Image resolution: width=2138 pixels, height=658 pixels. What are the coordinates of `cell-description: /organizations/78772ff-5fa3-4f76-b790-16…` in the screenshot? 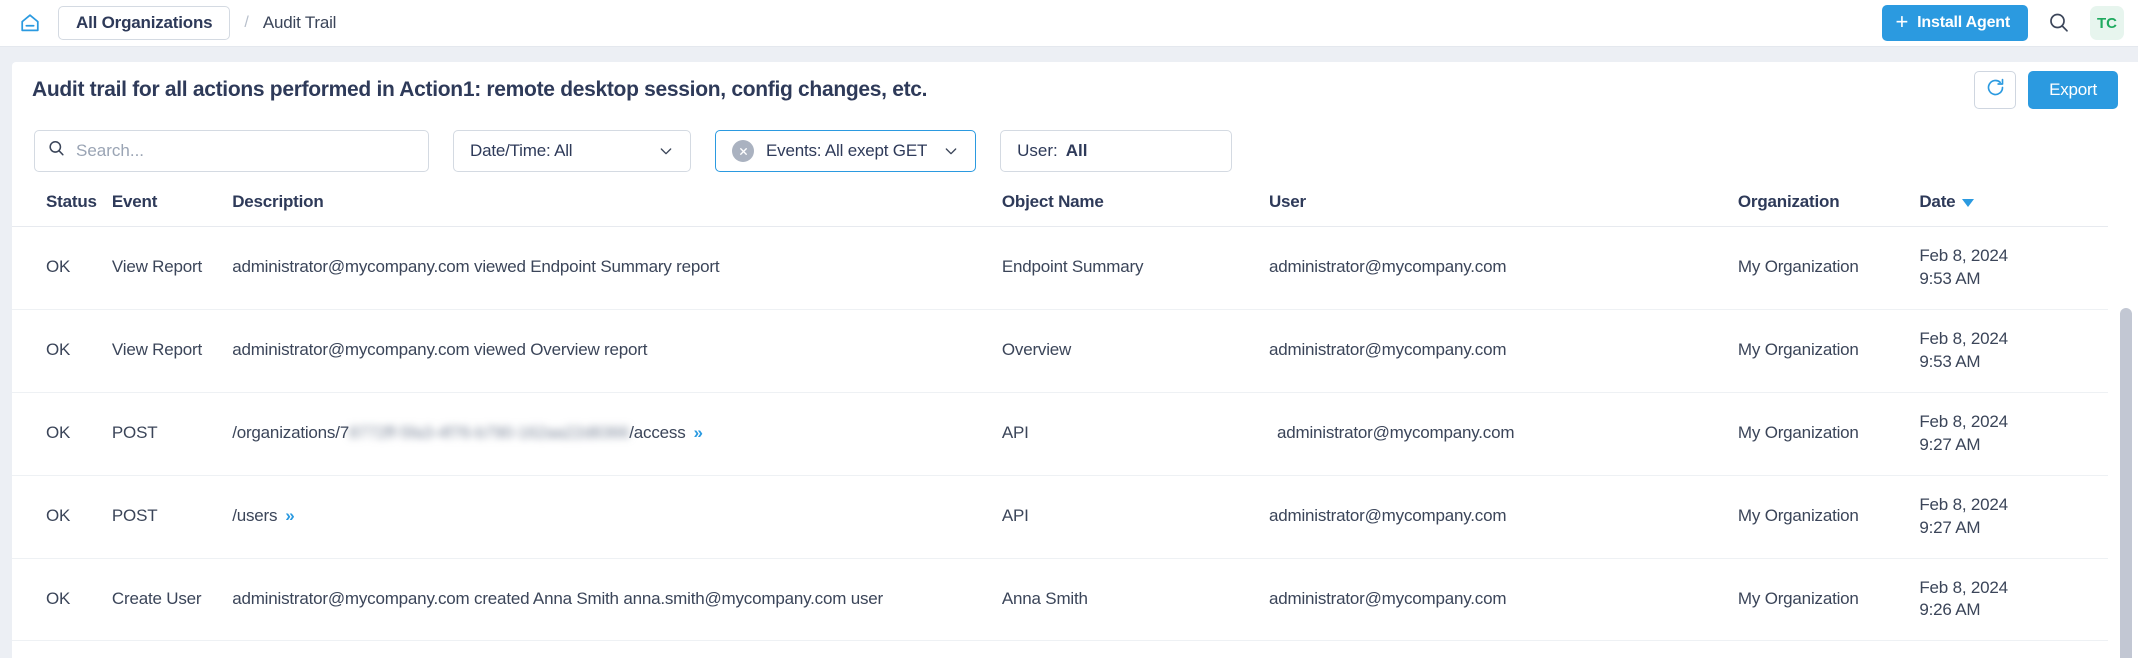 It's located at (617, 434).